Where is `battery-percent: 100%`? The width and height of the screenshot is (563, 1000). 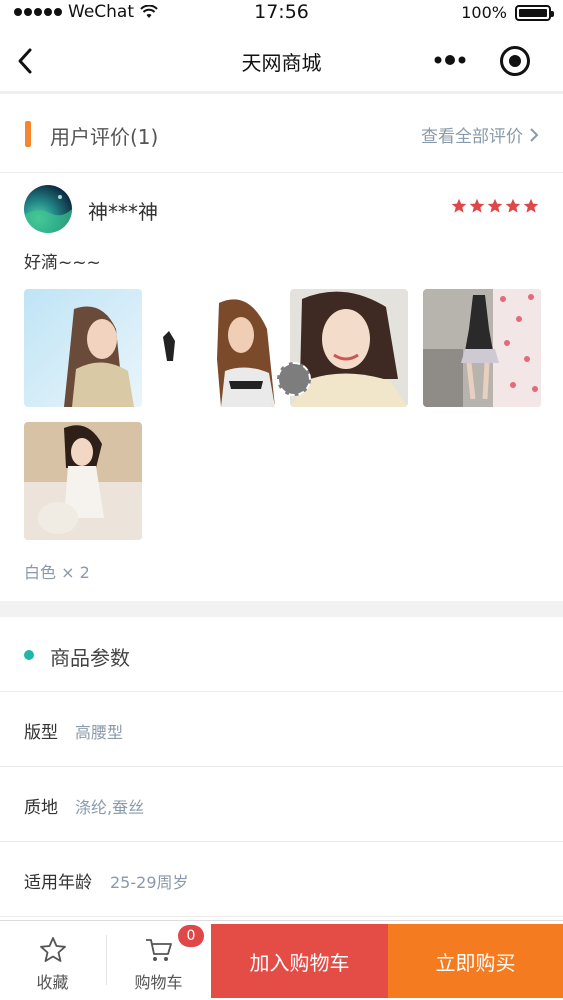 battery-percent: 100% is located at coordinates (484, 12).